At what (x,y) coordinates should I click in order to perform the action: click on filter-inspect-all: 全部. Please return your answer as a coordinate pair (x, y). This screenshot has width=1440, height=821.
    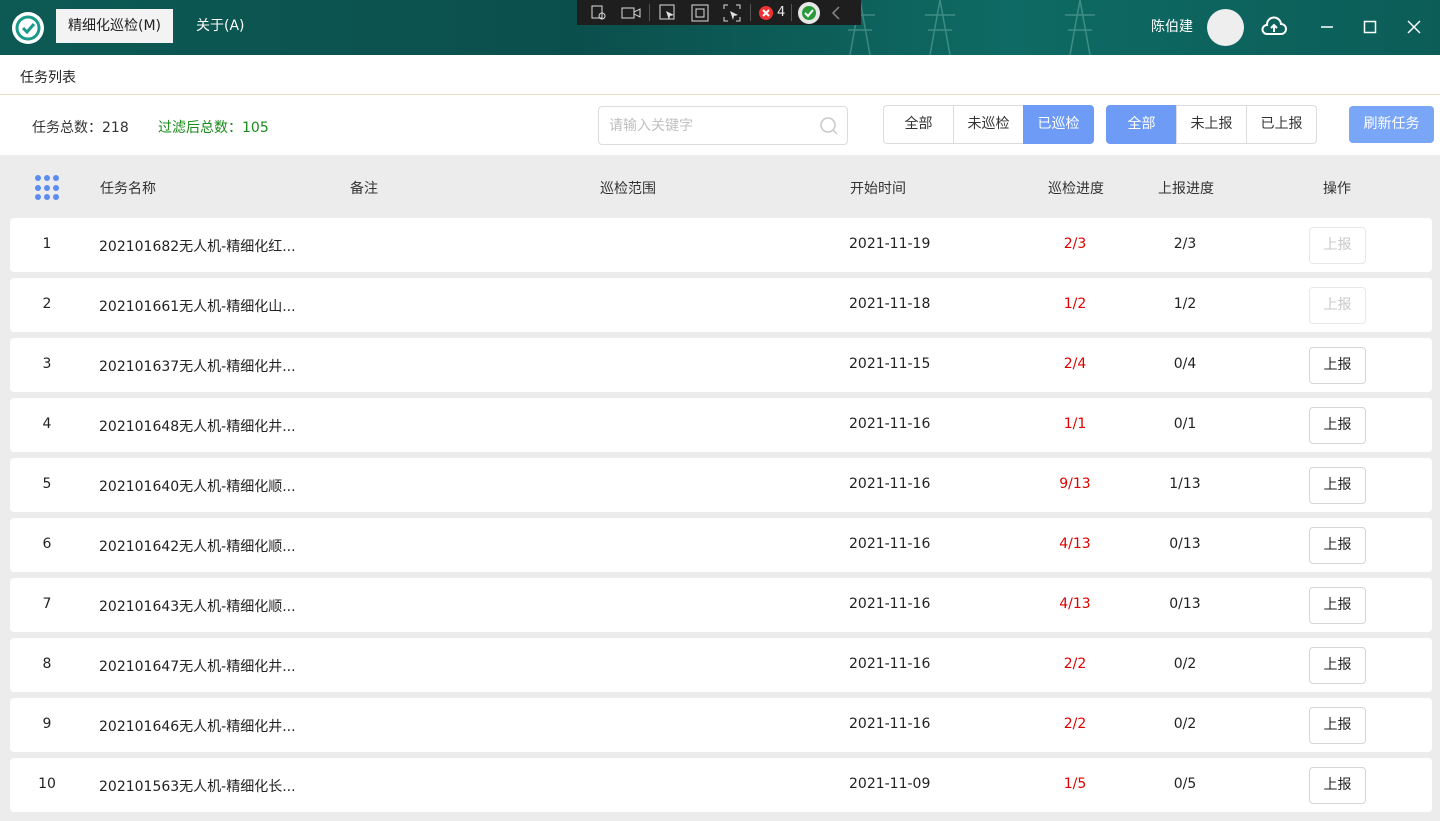
    Looking at the image, I should click on (918, 124).